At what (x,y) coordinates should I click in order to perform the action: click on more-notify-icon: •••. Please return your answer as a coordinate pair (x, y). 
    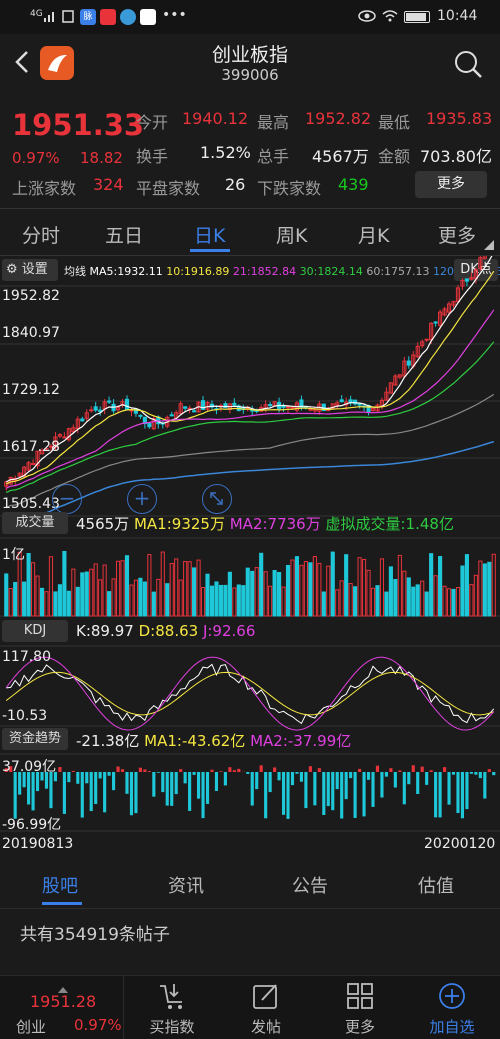
    Looking at the image, I should click on (174, 15).